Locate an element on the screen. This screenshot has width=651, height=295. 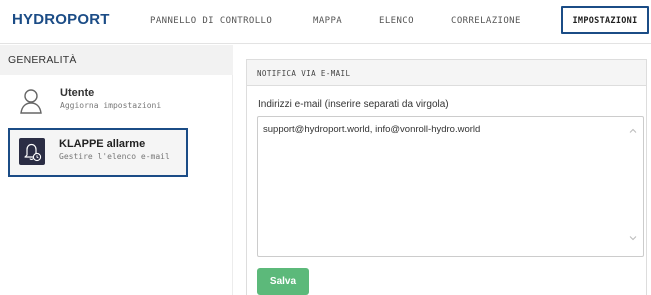
nav-impostazioni: IMPOSTAZIONI is located at coordinates (605, 20).